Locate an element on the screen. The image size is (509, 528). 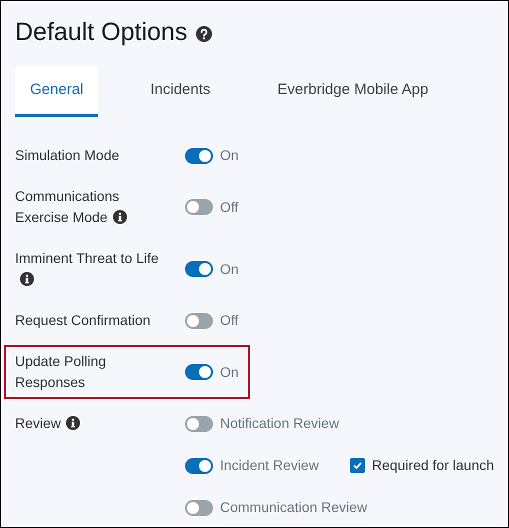
toggle-label: Incident Review is located at coordinates (269, 465).